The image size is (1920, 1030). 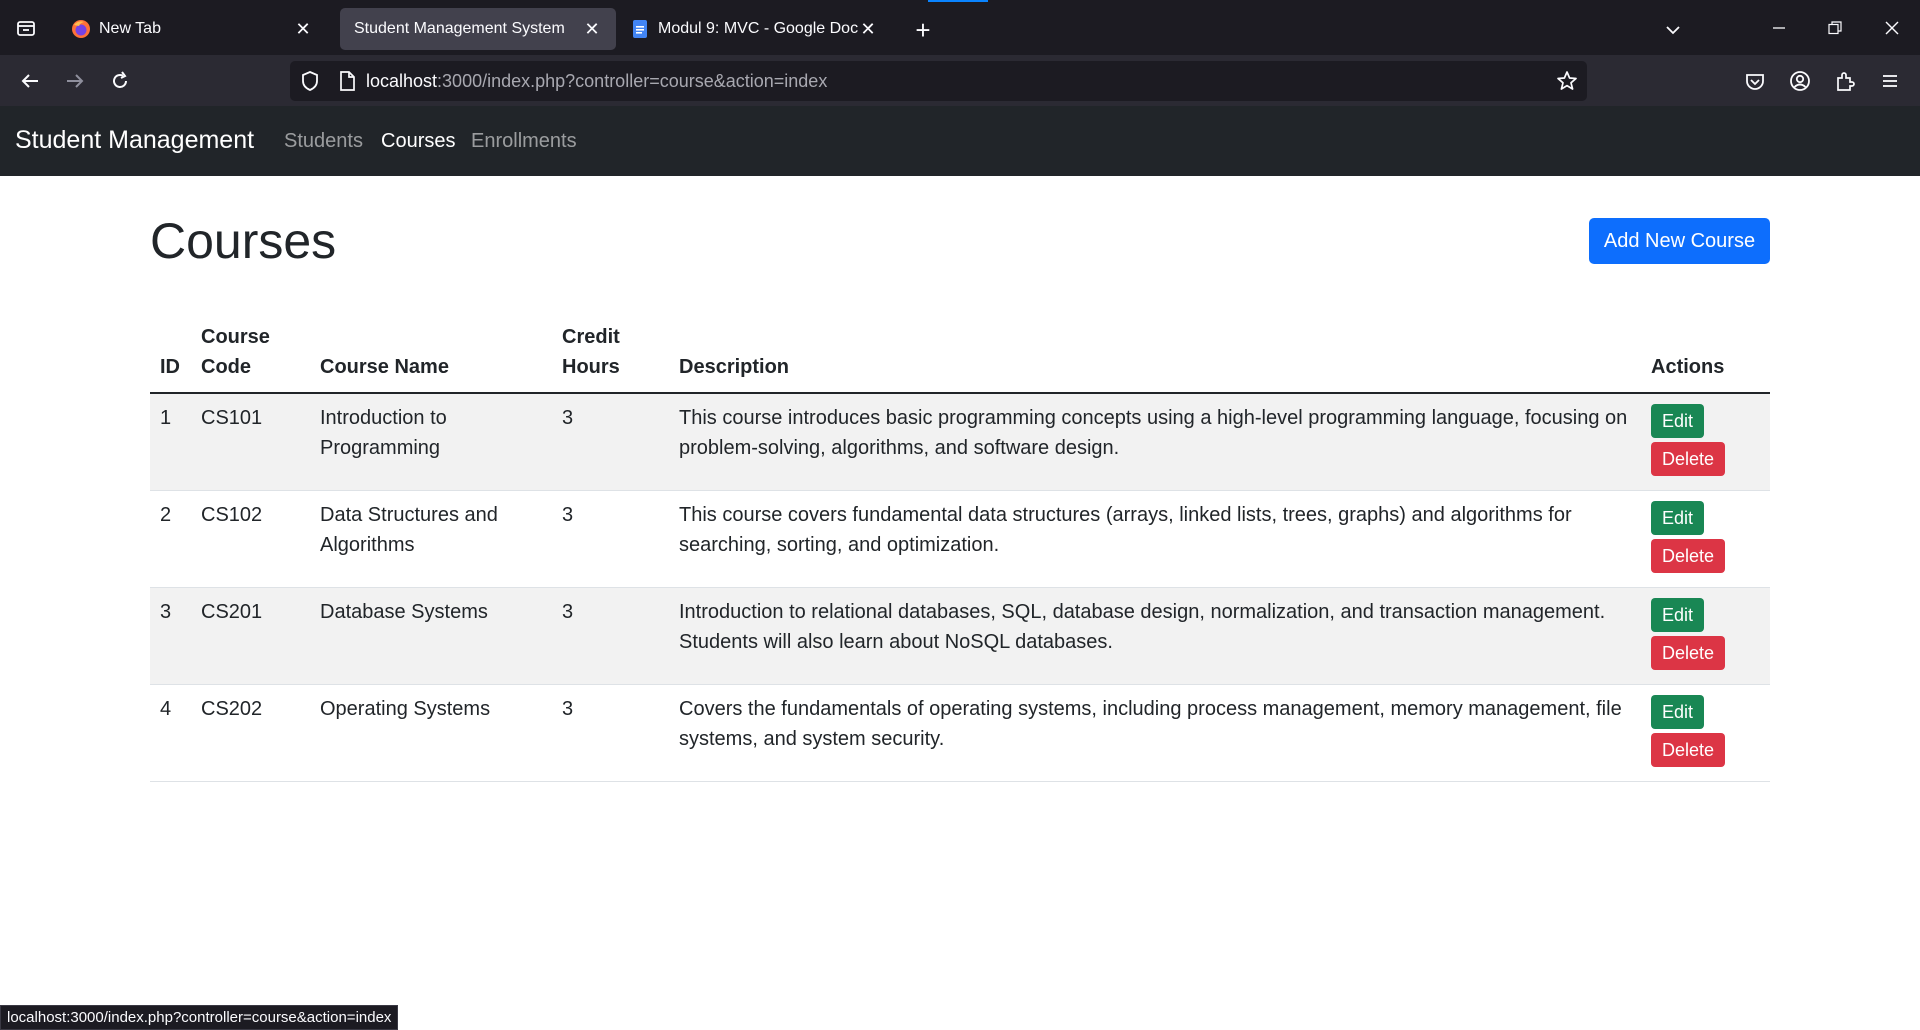 What do you see at coordinates (431, 442) in the screenshot?
I see `cell-name: Introduction to Programming` at bounding box center [431, 442].